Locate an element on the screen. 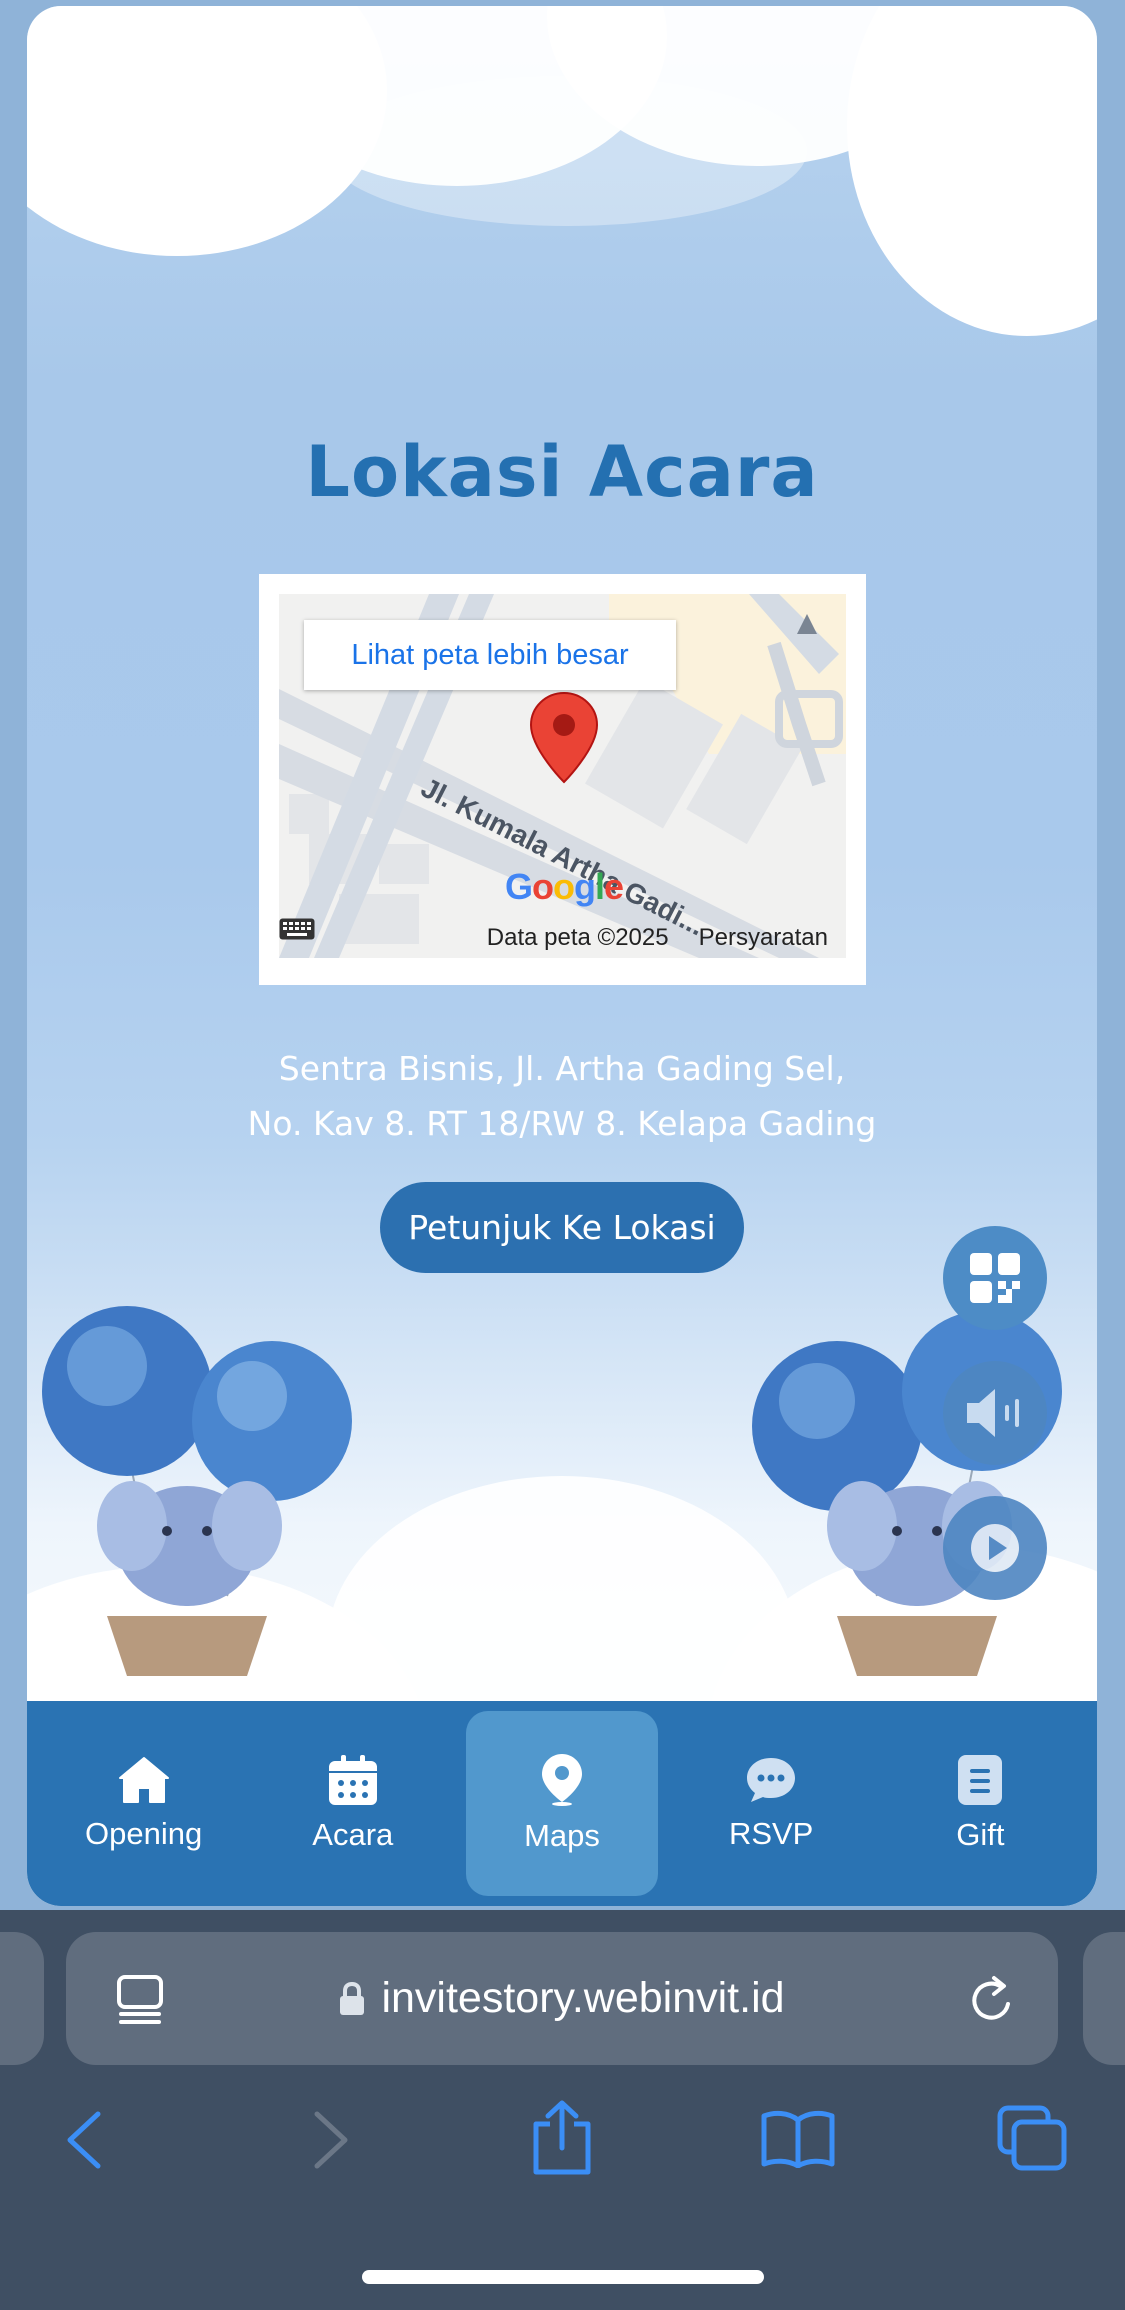 The width and height of the screenshot is (1125, 2310). nav-opening: Opening is located at coordinates (144, 1803).